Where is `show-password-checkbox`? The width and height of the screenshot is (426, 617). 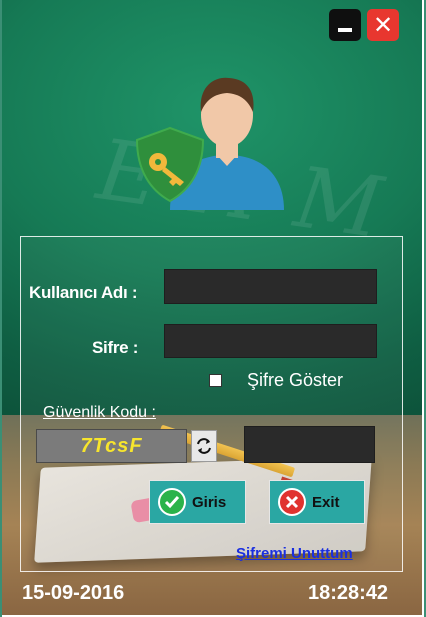 show-password-checkbox is located at coordinates (215, 380).